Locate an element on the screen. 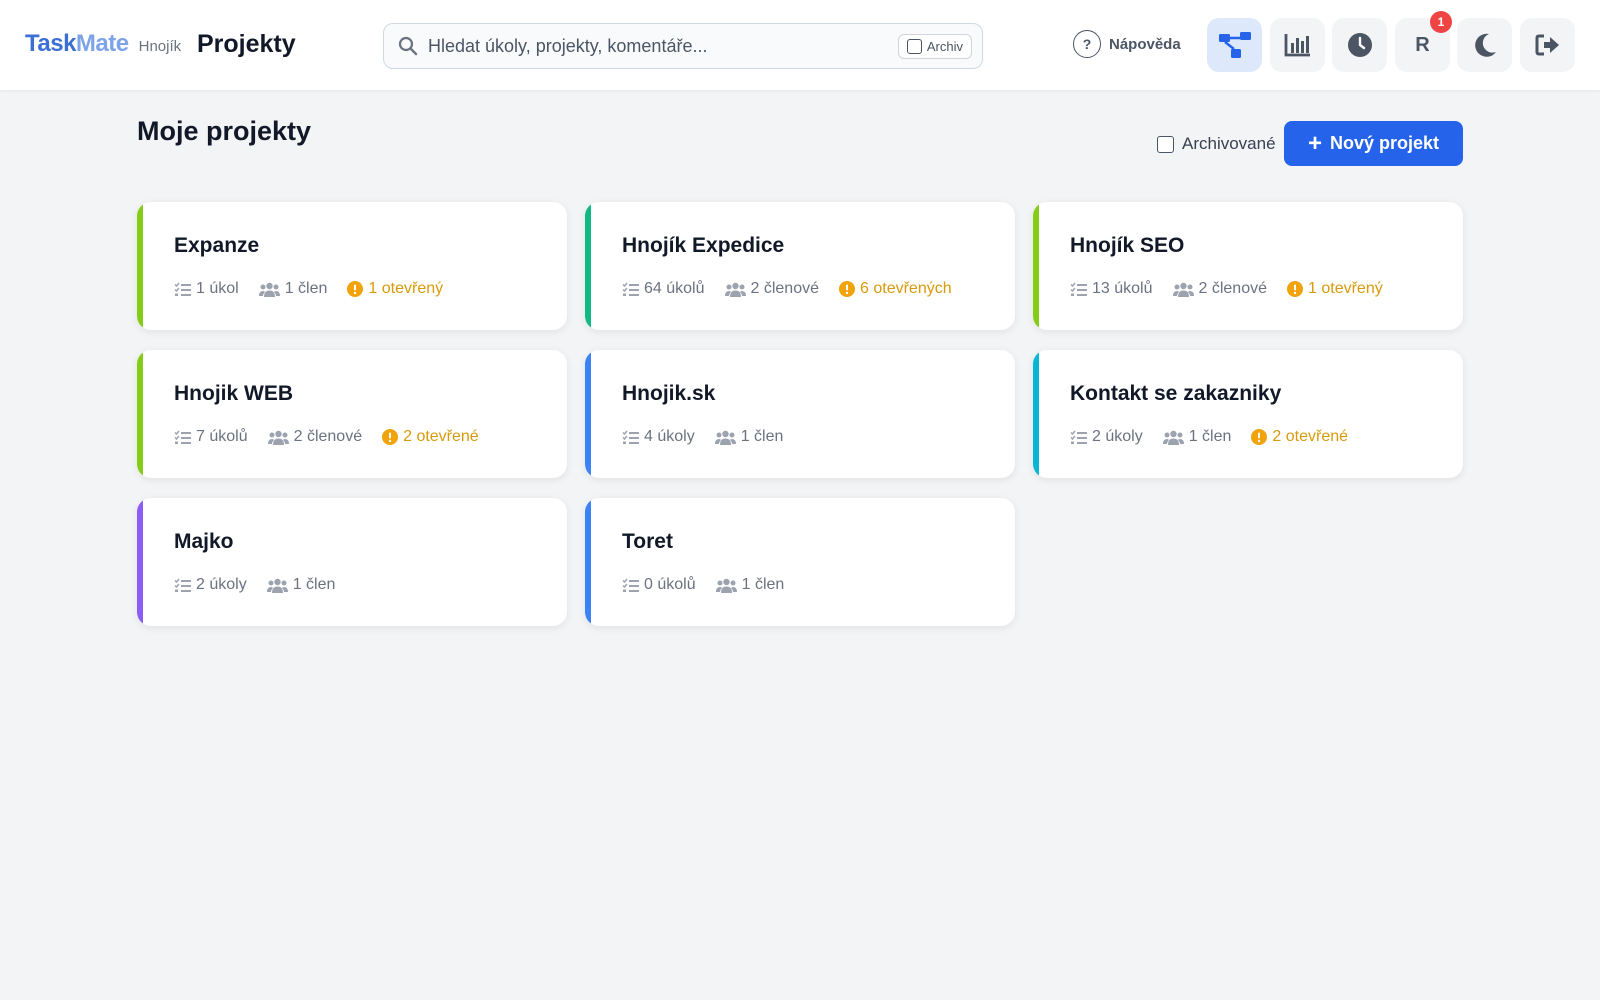 The height and width of the screenshot is (1000, 1600). brand: TaskMate Hnojík is located at coordinates (103, 44).